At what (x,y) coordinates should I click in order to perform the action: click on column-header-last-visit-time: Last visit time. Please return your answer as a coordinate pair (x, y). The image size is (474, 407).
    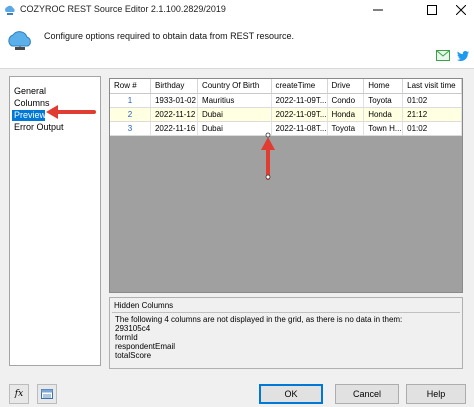
    Looking at the image, I should click on (432, 86).